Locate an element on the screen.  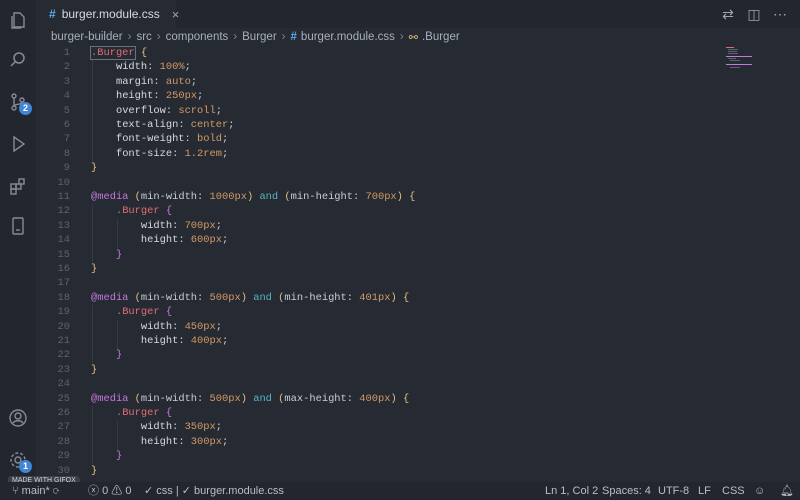
search-icon is located at coordinates (18, 60).